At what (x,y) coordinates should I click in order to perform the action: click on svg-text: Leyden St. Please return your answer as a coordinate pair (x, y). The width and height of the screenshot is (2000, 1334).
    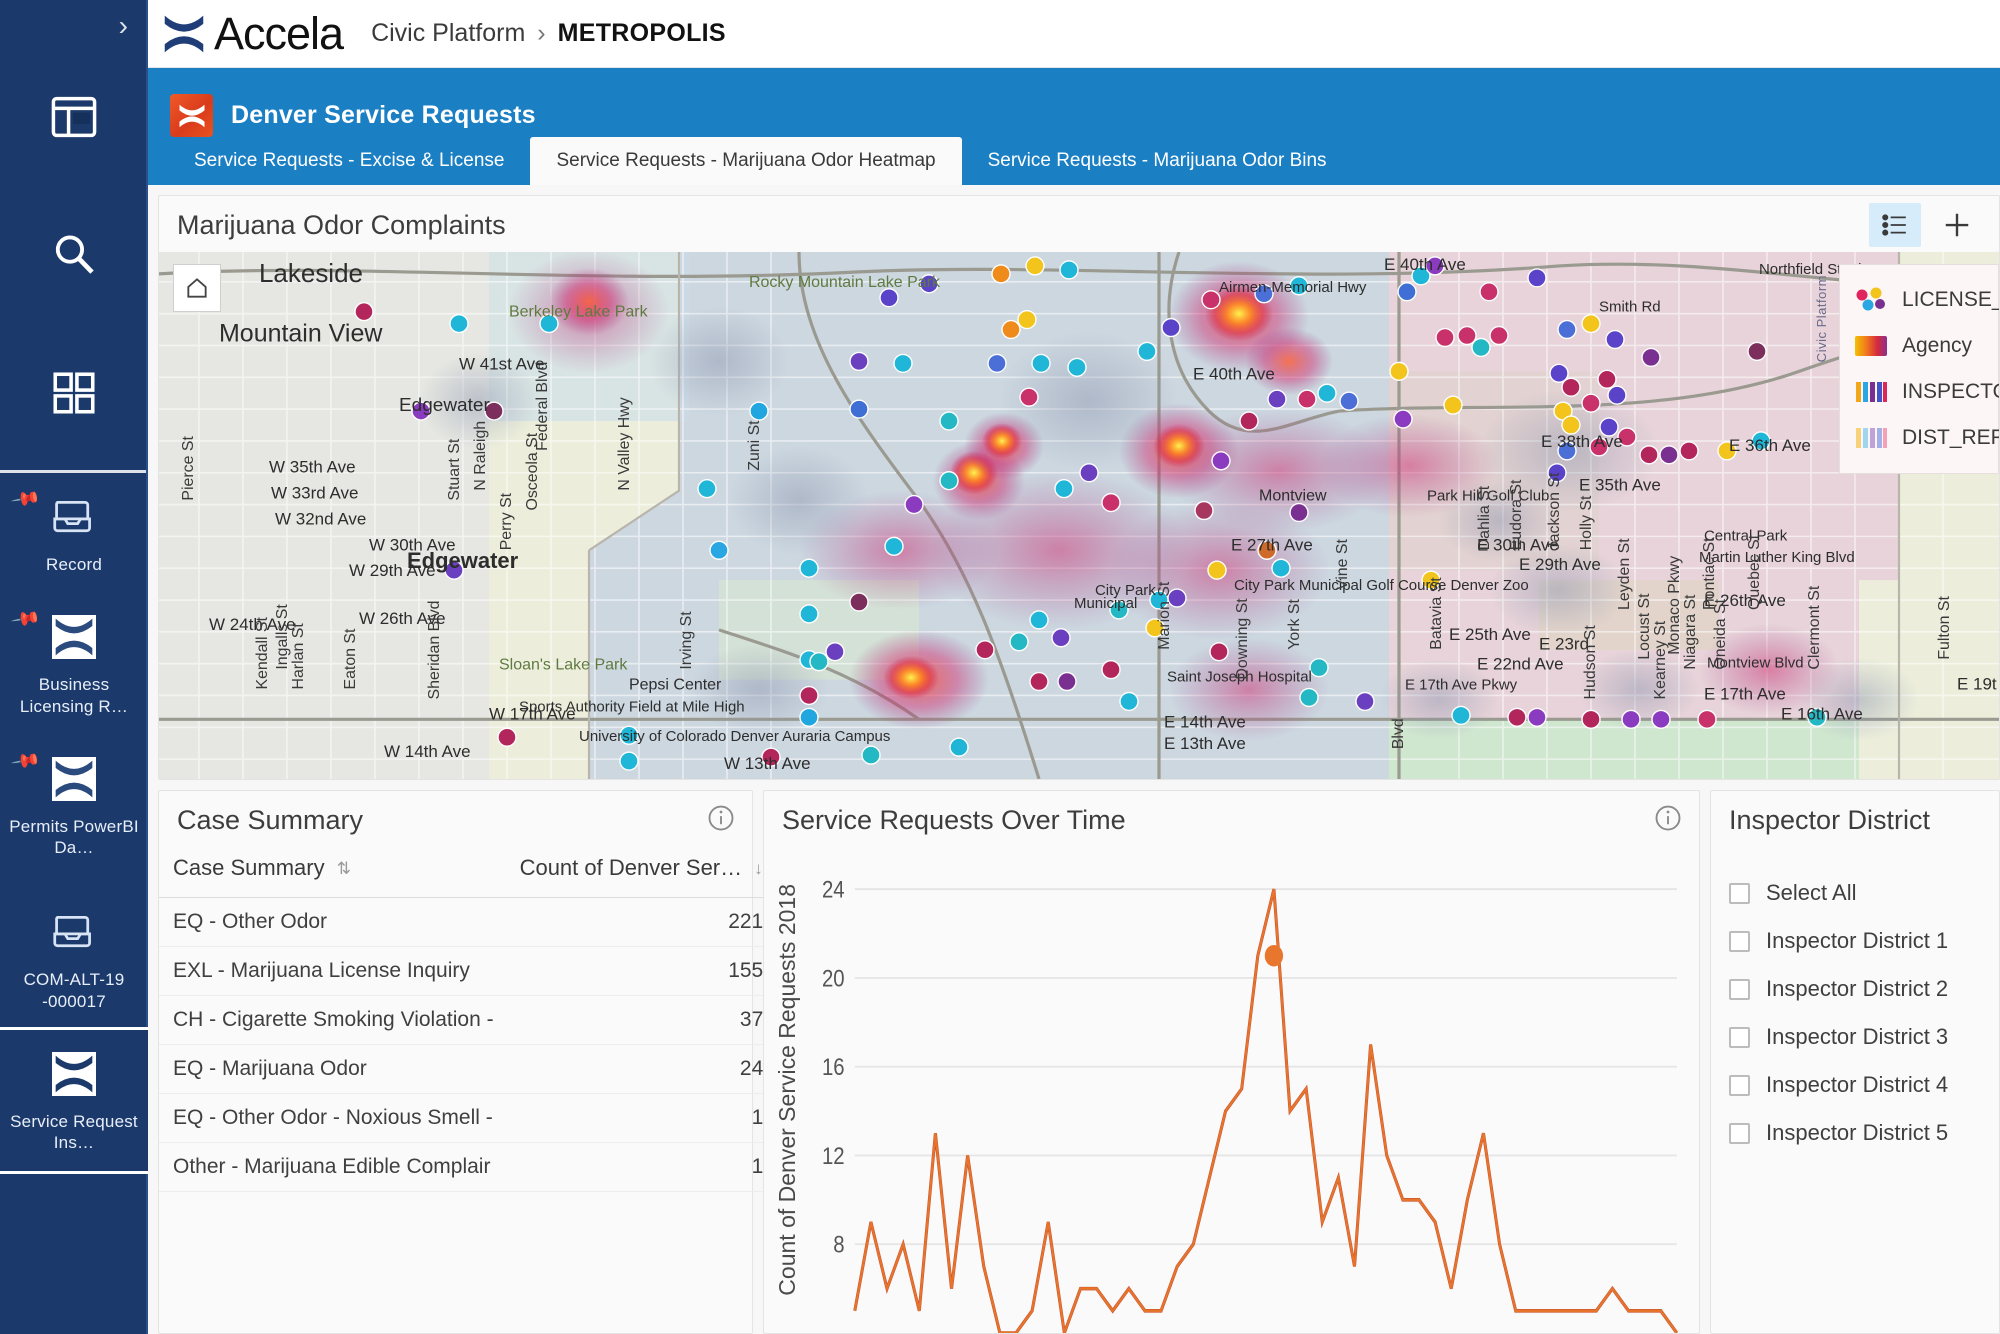
    Looking at the image, I should click on (1624, 574).